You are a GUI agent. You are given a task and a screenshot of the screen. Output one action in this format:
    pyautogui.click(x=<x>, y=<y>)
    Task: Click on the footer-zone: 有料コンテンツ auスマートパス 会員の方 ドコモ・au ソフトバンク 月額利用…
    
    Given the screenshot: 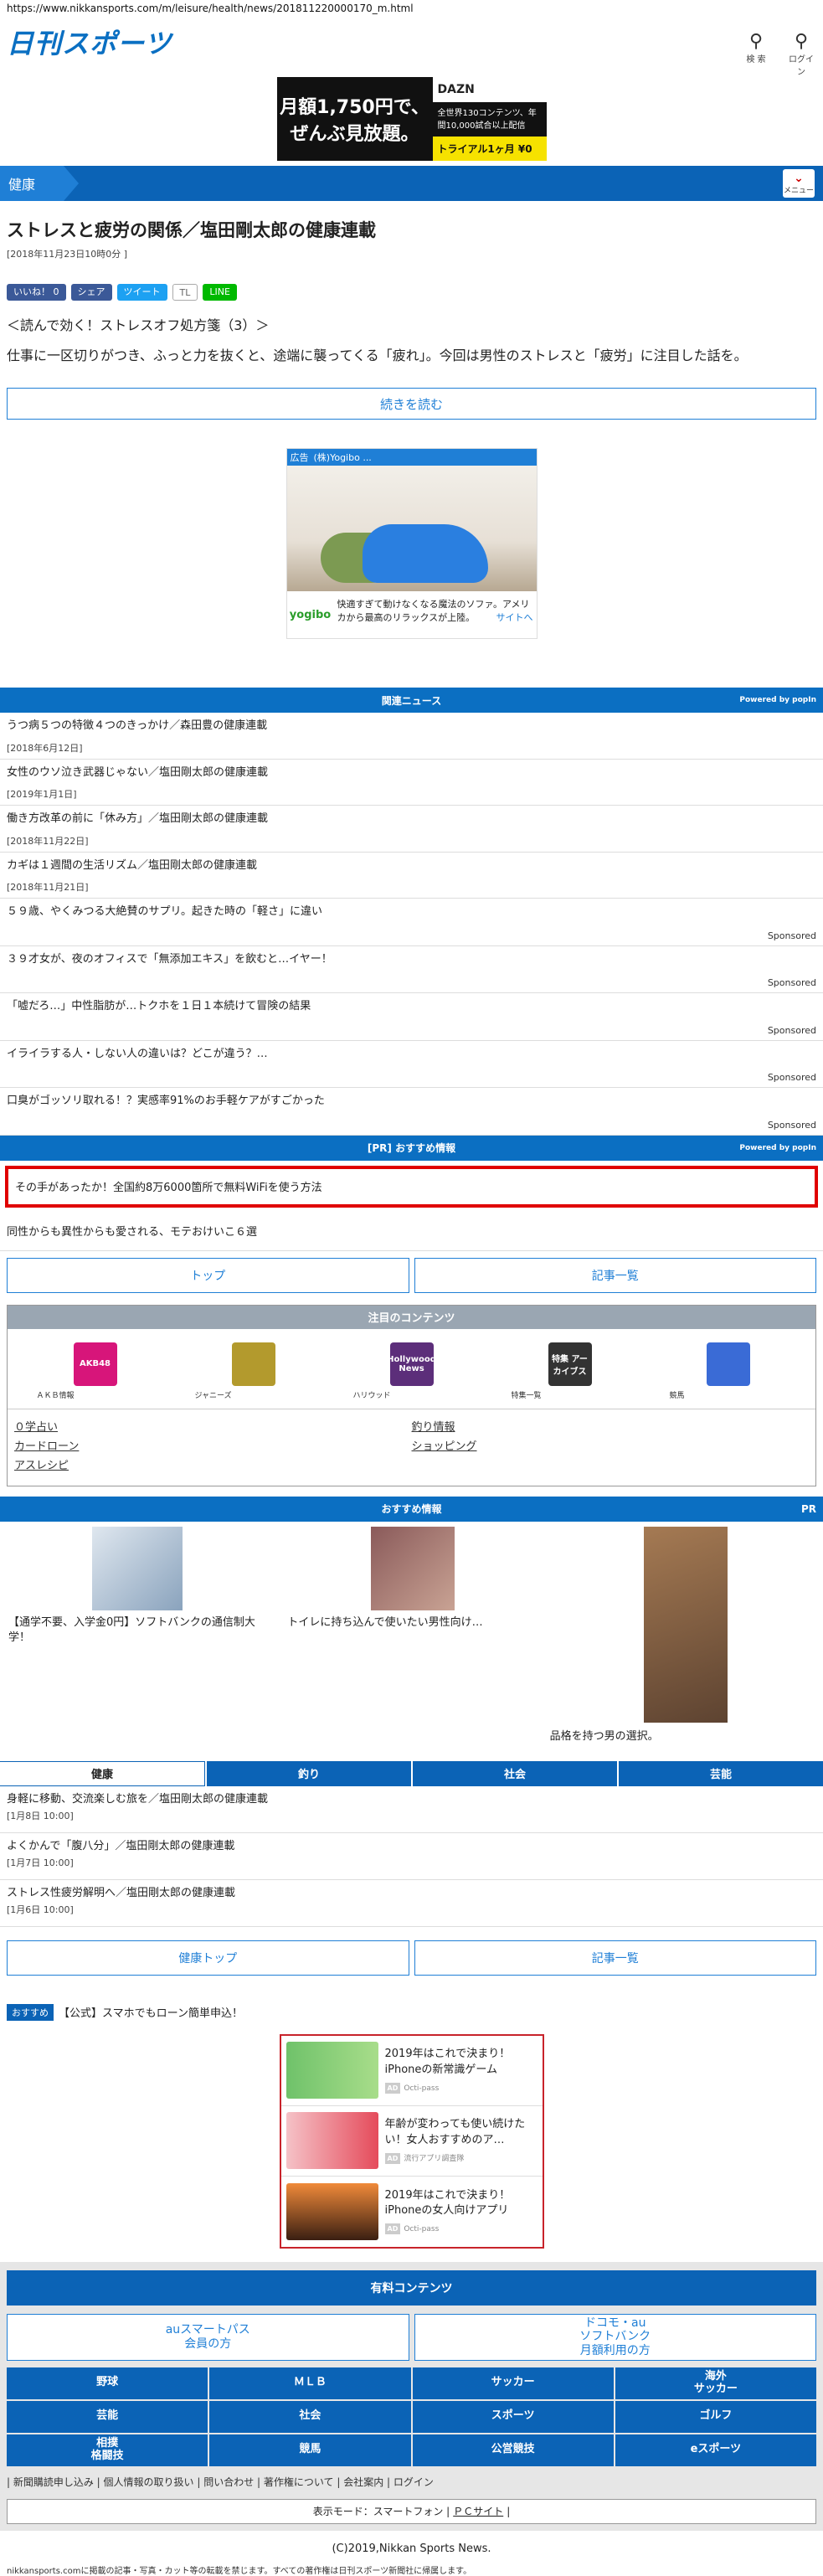 What is the action you would take?
    pyautogui.click(x=411, y=2396)
    